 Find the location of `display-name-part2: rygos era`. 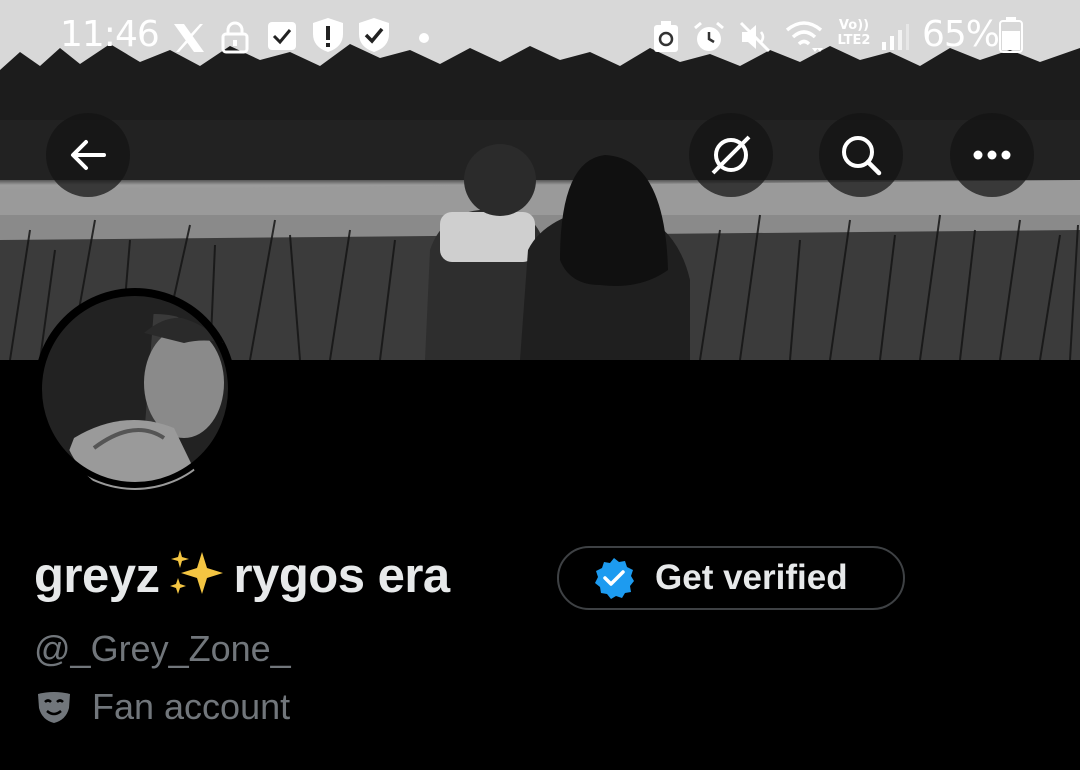

display-name-part2: rygos era is located at coordinates (342, 576).